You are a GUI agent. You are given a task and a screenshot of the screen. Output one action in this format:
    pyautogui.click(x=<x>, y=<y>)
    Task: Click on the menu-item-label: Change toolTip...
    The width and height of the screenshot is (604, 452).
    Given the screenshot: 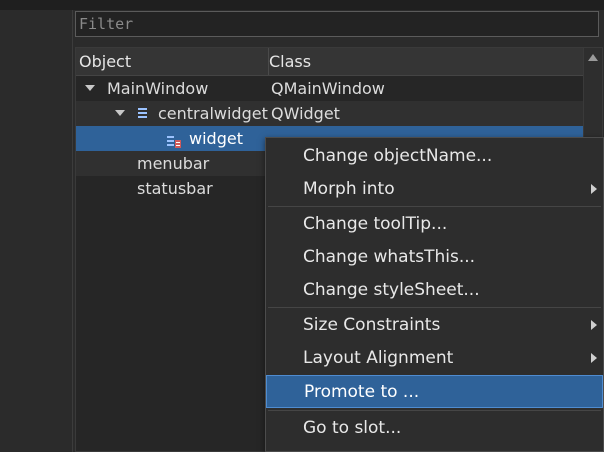 What is the action you would take?
    pyautogui.click(x=375, y=224)
    